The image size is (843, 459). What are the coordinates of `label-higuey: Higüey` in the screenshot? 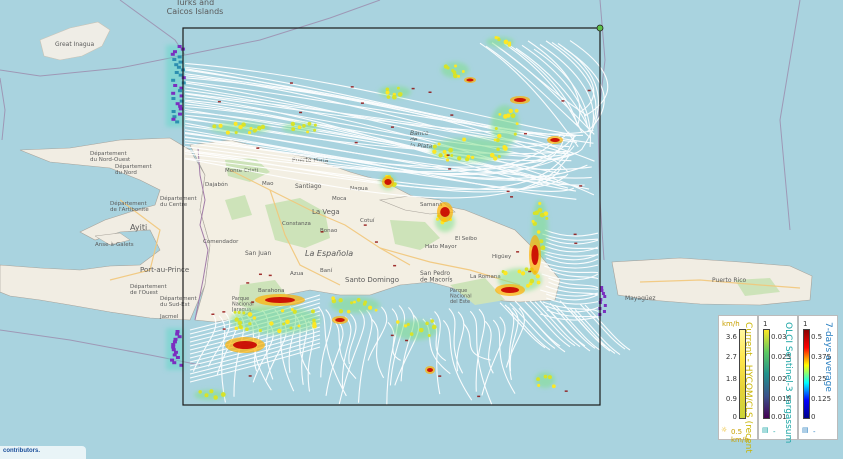 It's located at (502, 257).